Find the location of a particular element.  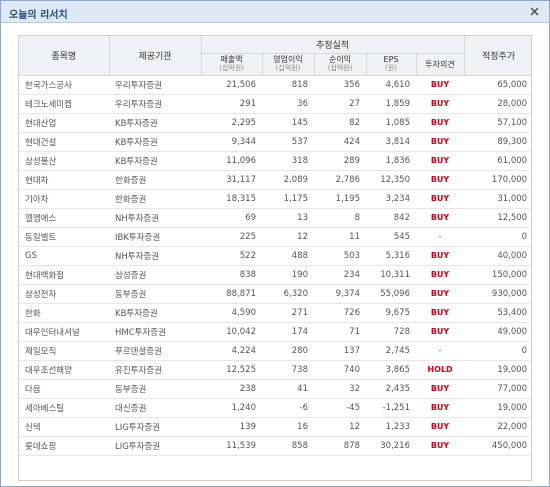

header-eps: EPS (원) is located at coordinates (391, 64).